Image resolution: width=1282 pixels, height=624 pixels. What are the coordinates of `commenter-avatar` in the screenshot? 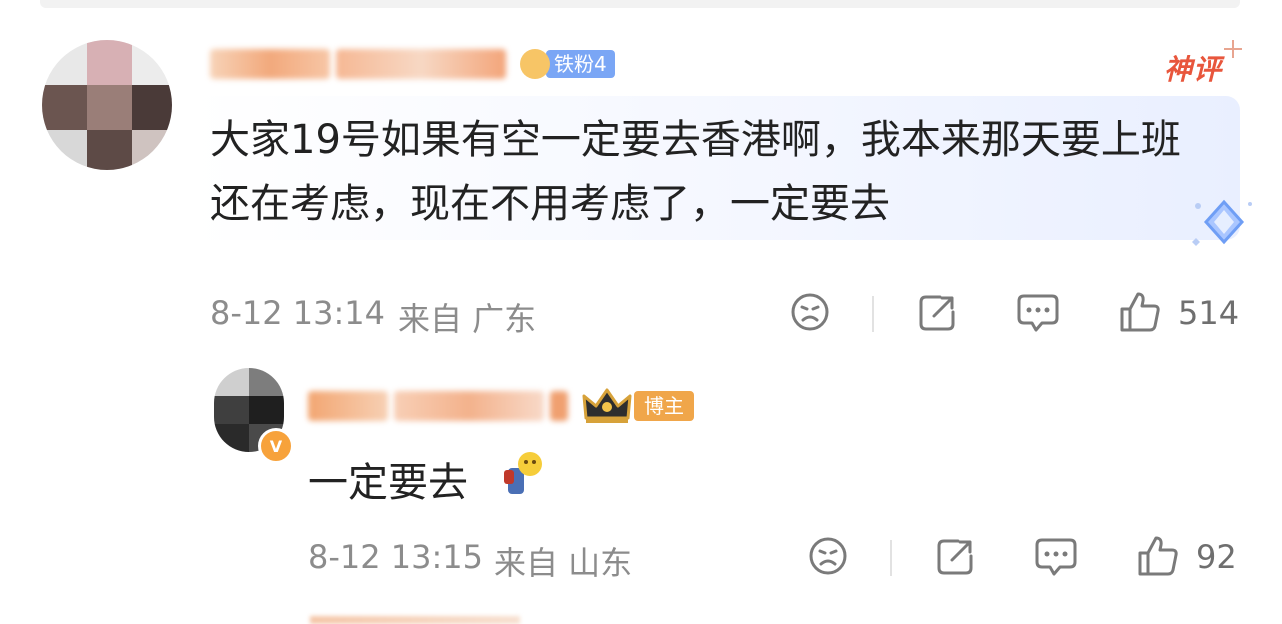 It's located at (107, 105).